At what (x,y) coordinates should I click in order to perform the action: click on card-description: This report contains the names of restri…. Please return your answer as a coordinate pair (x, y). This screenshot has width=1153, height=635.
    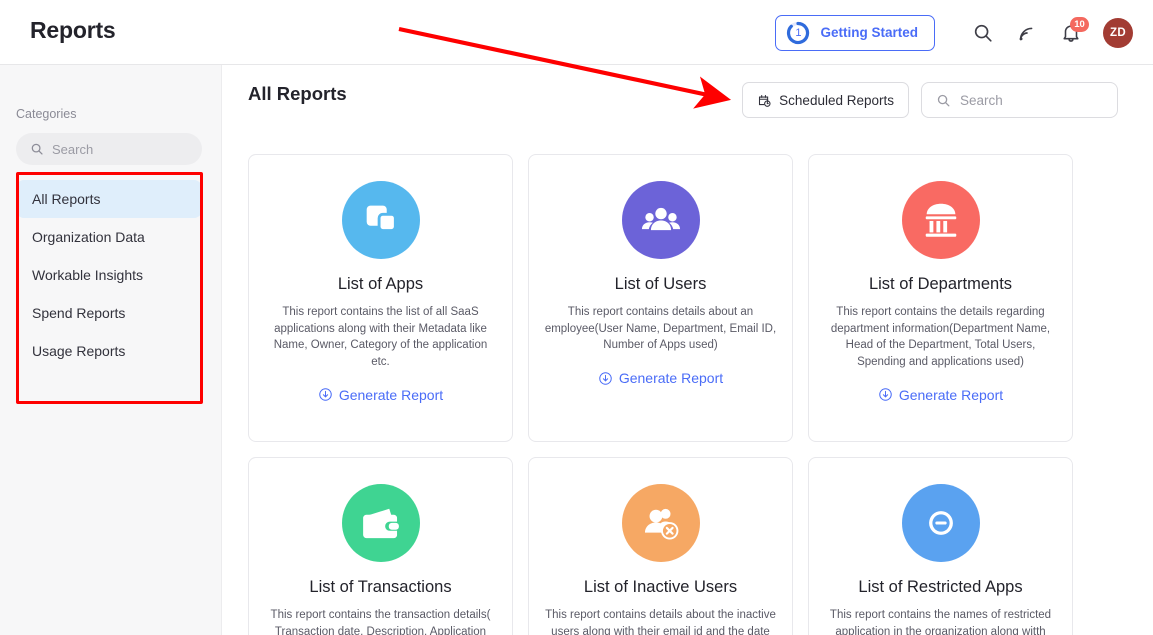
    Looking at the image, I should click on (940, 622).